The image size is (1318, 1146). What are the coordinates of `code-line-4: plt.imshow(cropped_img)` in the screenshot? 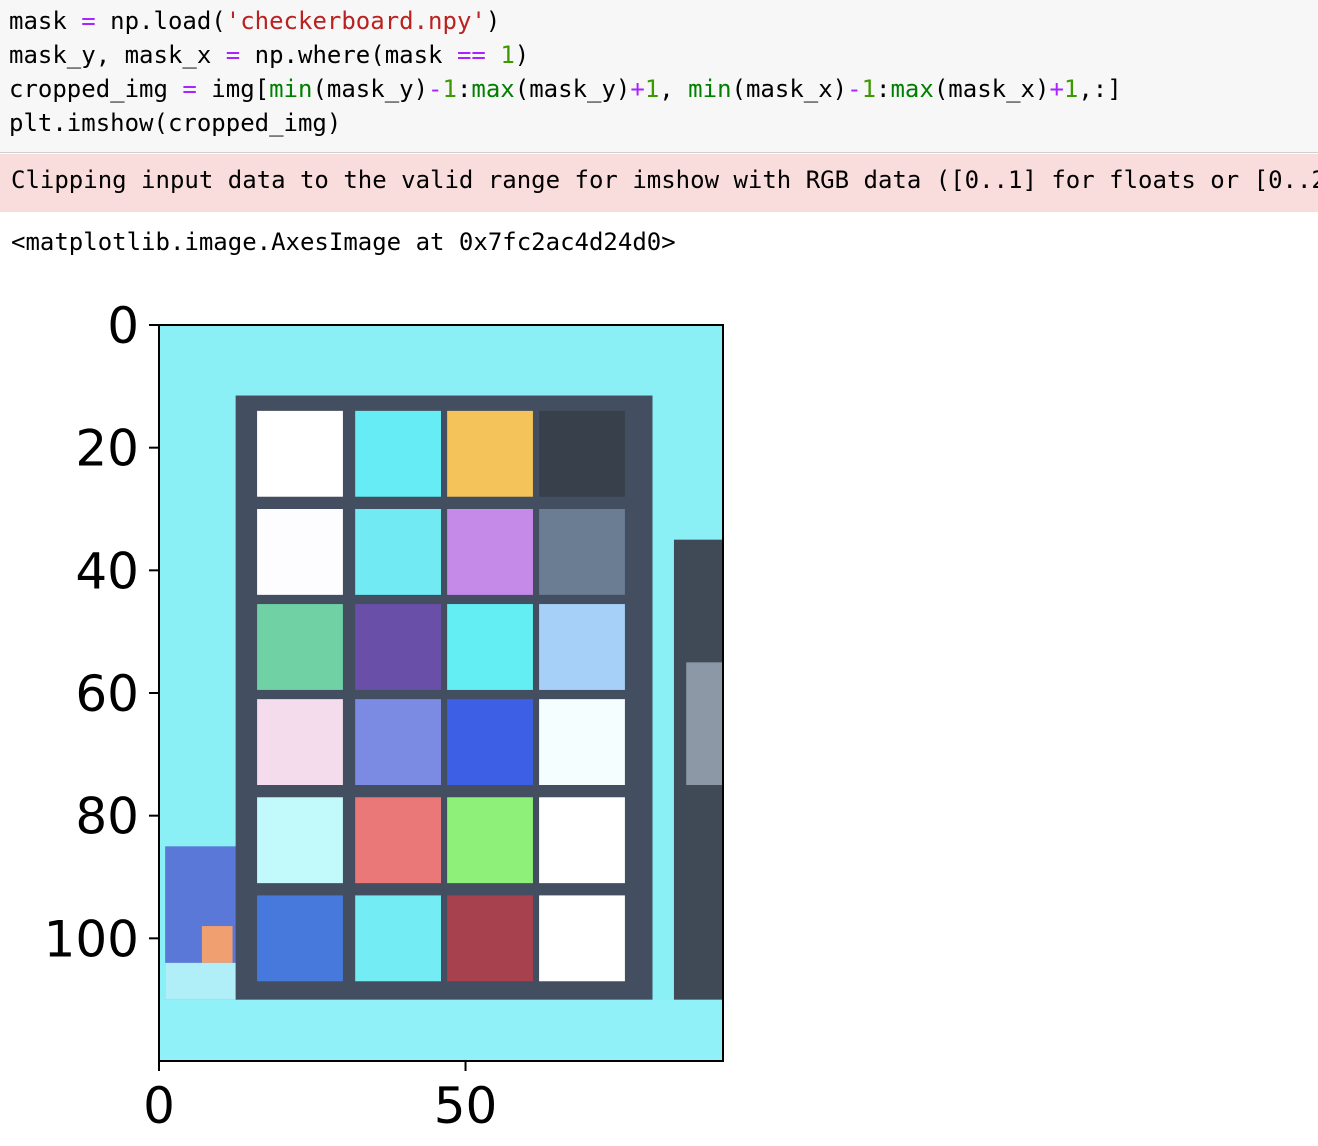 It's located at (175, 123).